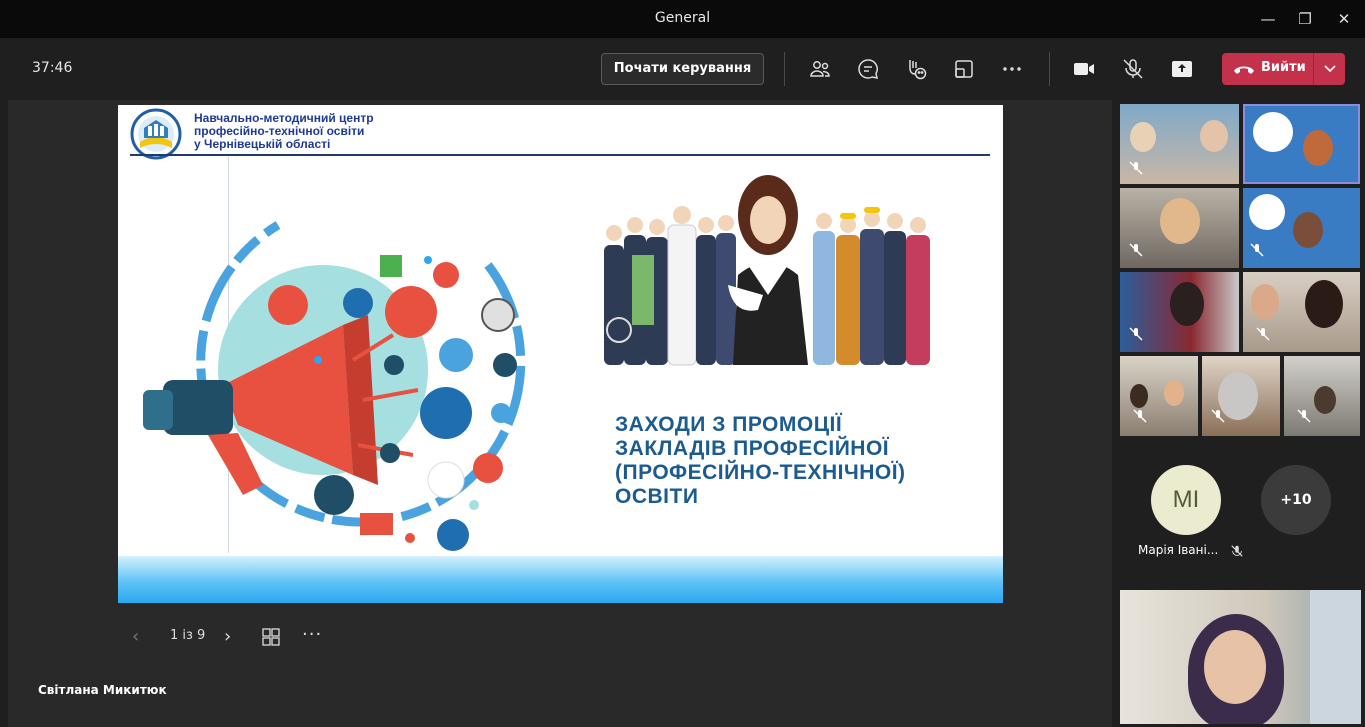 The width and height of the screenshot is (1365, 727). Describe the element at coordinates (1344, 19) in the screenshot. I see `close-button: ✕` at that location.